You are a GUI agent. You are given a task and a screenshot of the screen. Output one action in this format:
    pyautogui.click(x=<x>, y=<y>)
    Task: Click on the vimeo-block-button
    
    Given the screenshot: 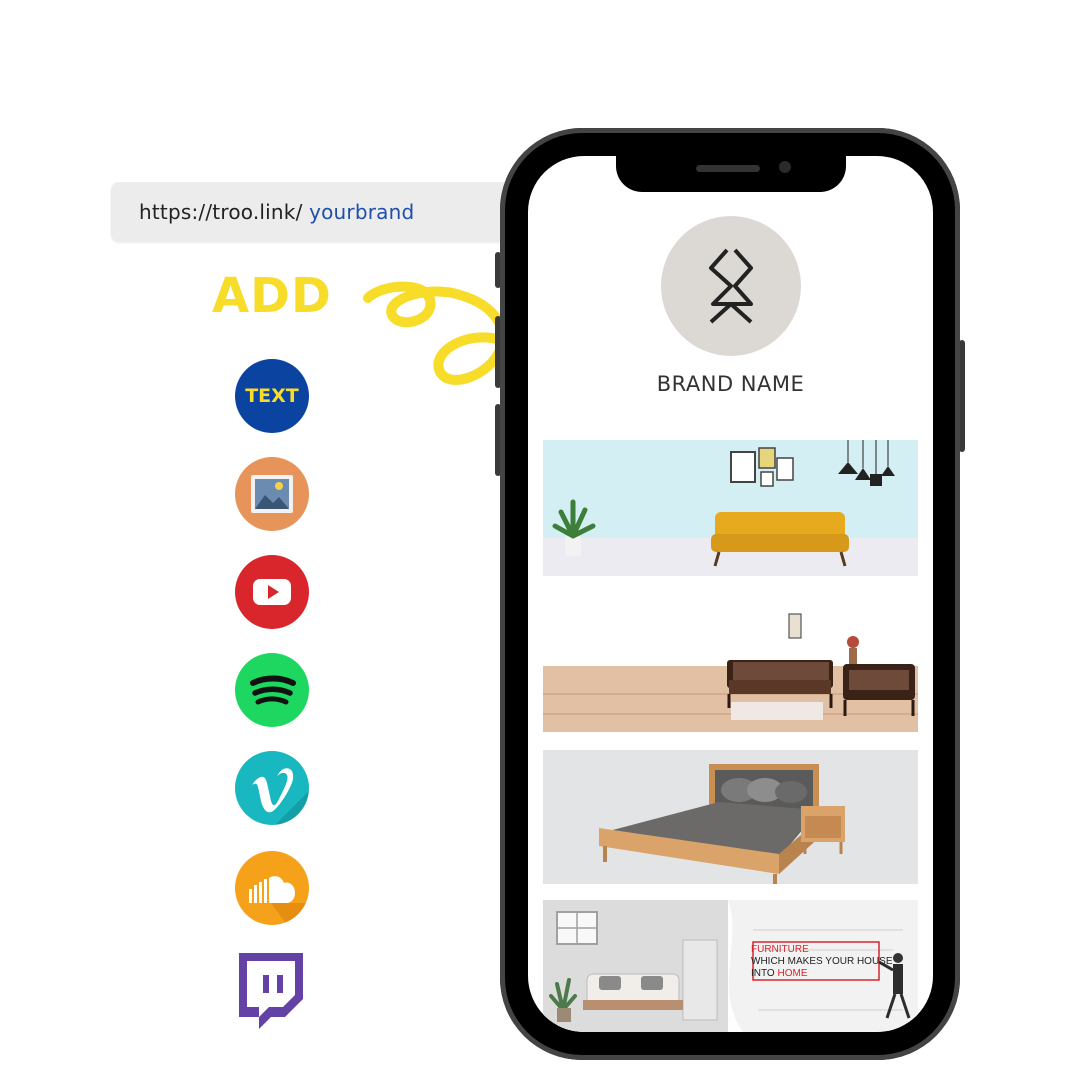 What is the action you would take?
    pyautogui.click(x=272, y=788)
    